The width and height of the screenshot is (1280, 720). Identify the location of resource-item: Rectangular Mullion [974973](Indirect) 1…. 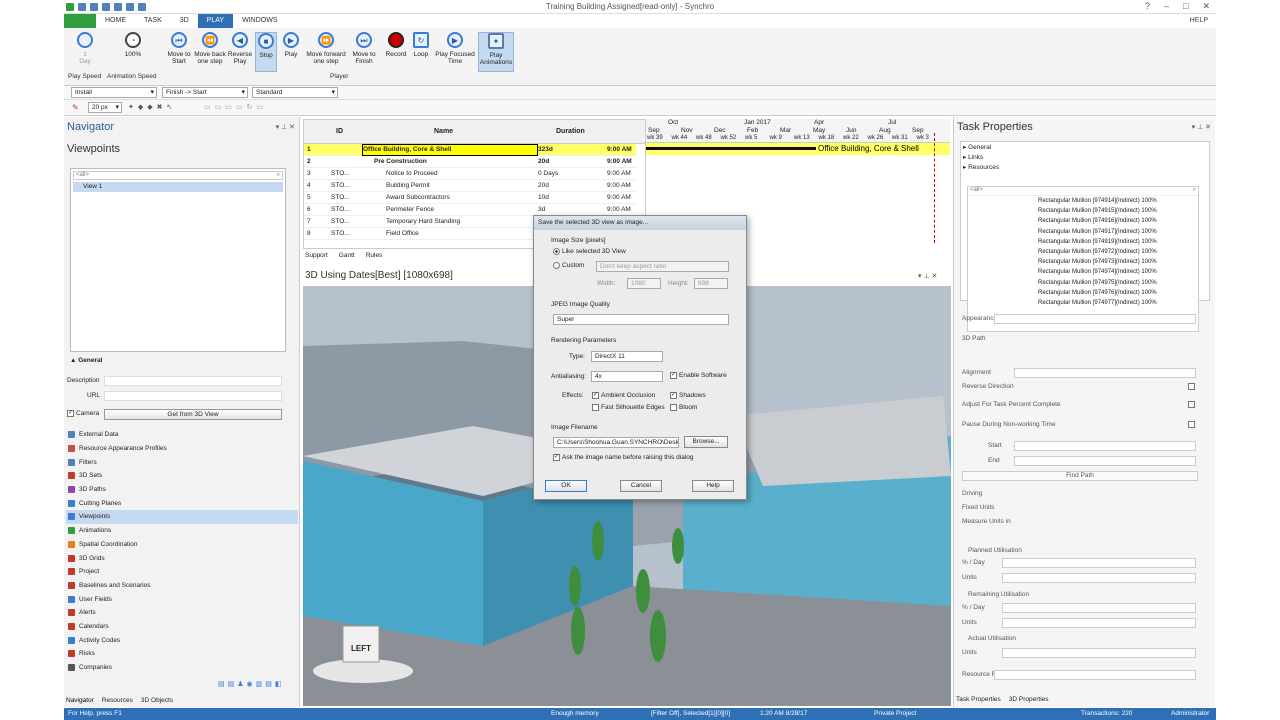
(1083, 262).